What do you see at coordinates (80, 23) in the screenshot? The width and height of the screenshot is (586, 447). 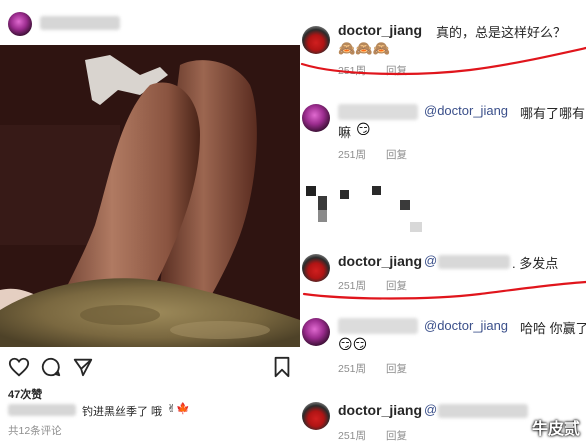 I see `poster-username-redacted` at bounding box center [80, 23].